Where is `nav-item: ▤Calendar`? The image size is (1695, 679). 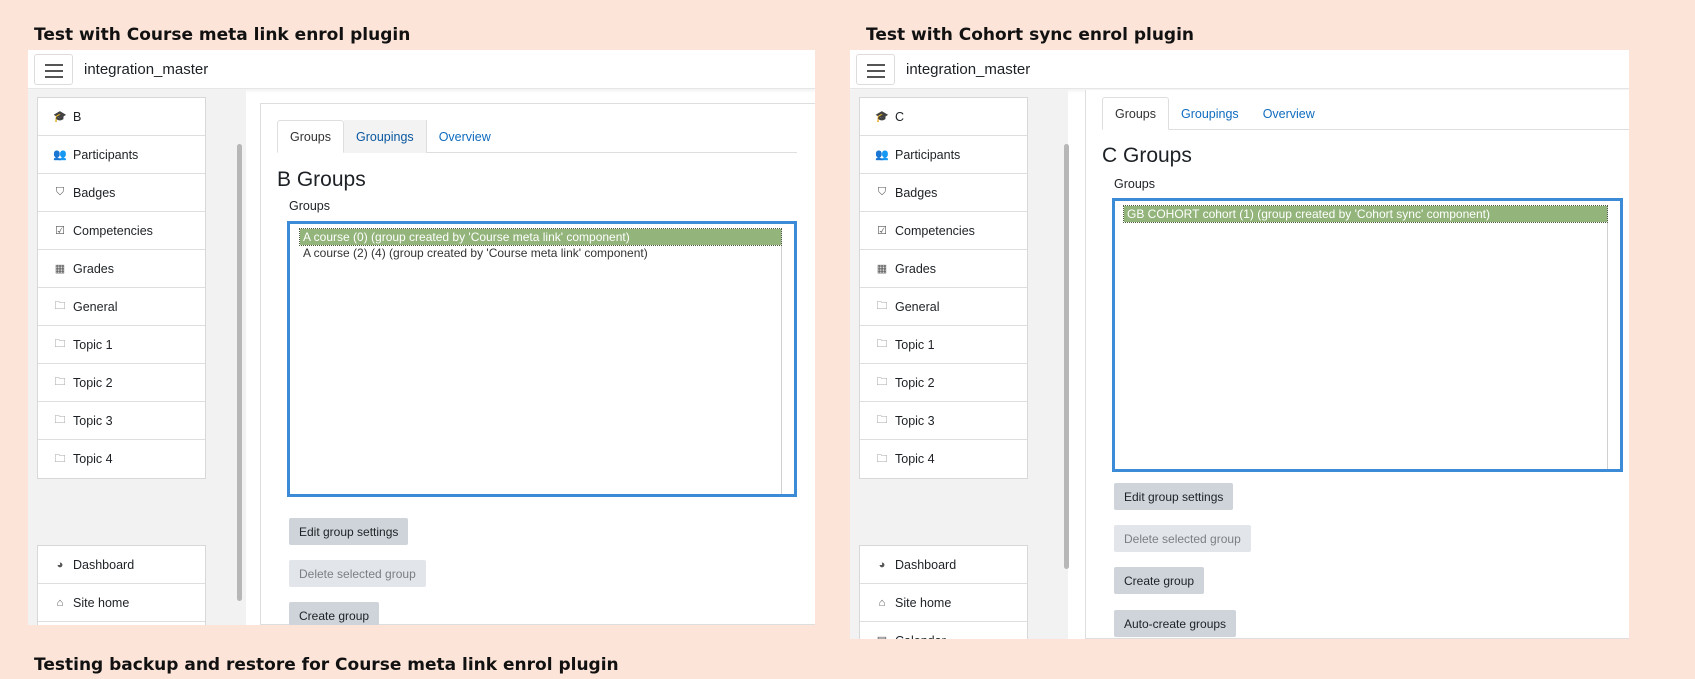 nav-item: ▤Calendar is located at coordinates (121, 623).